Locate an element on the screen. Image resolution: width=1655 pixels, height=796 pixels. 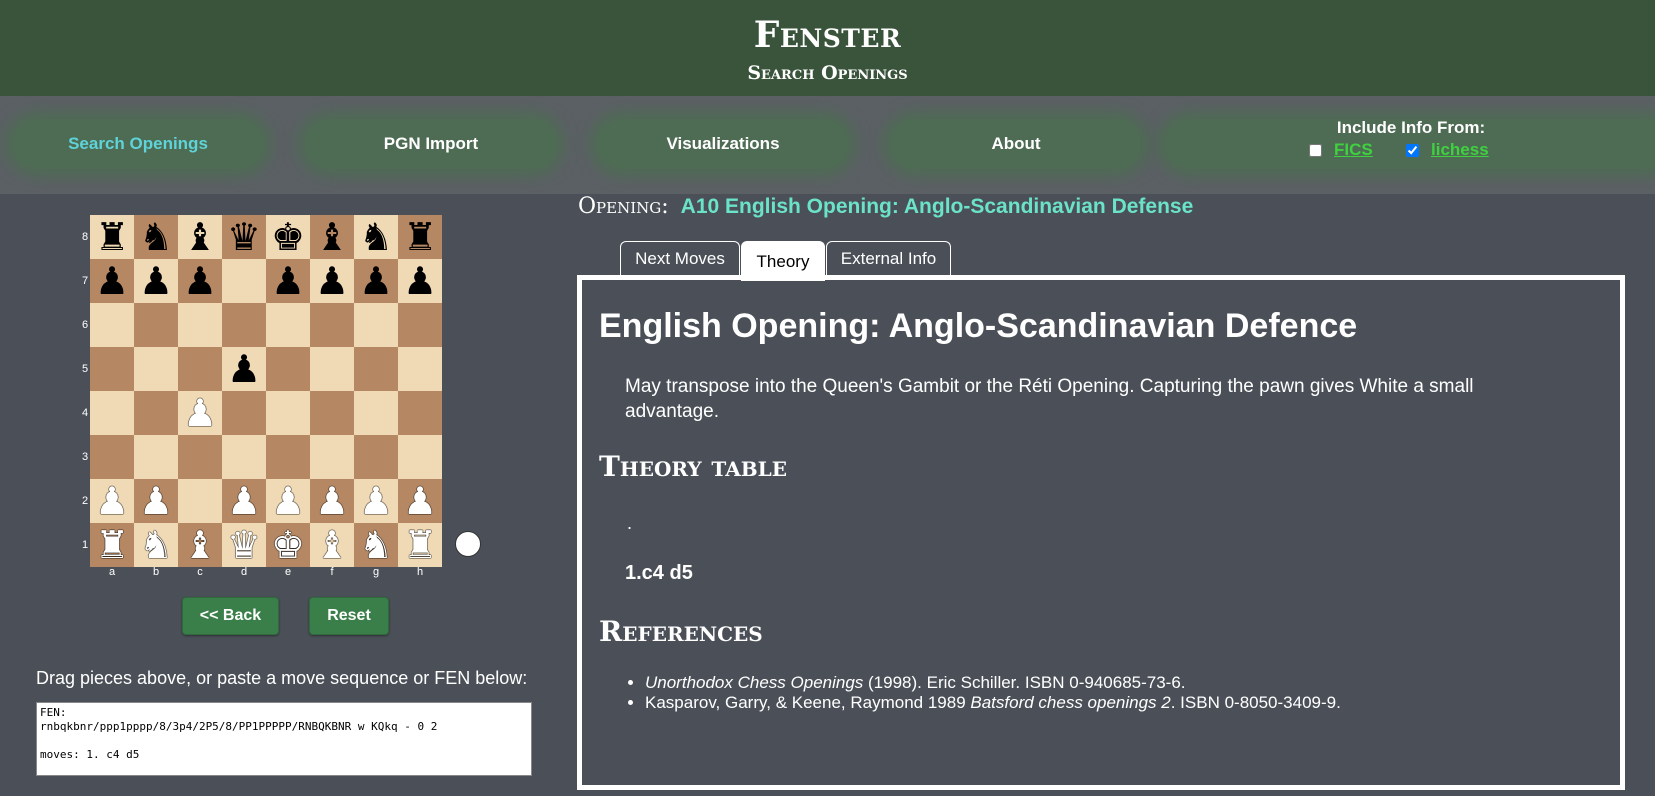
black-queen-icon: ♛ is located at coordinates (244, 237).